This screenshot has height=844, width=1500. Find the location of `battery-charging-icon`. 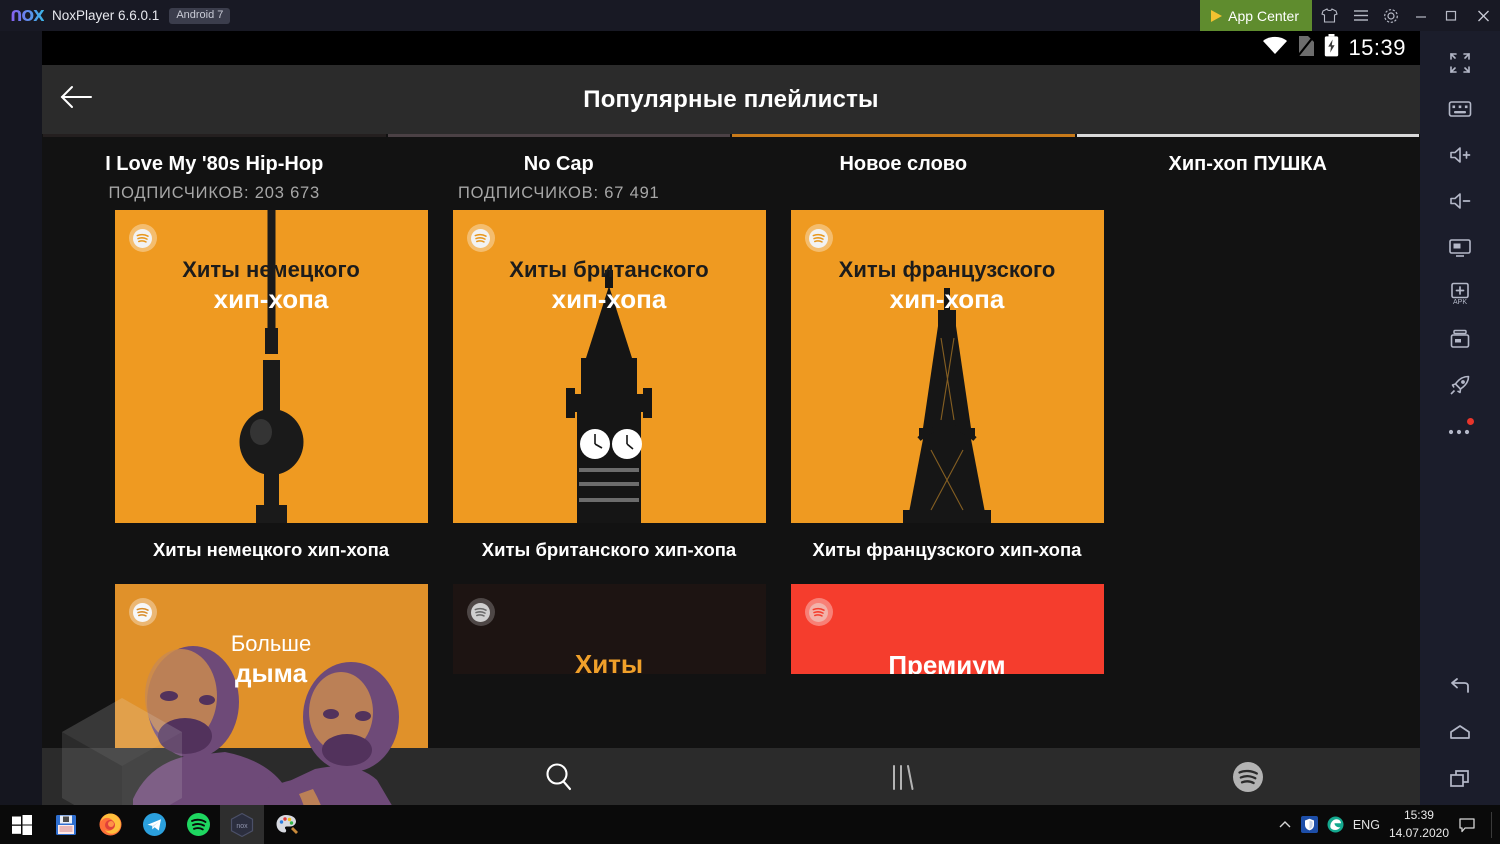

battery-charging-icon is located at coordinates (1331, 48).